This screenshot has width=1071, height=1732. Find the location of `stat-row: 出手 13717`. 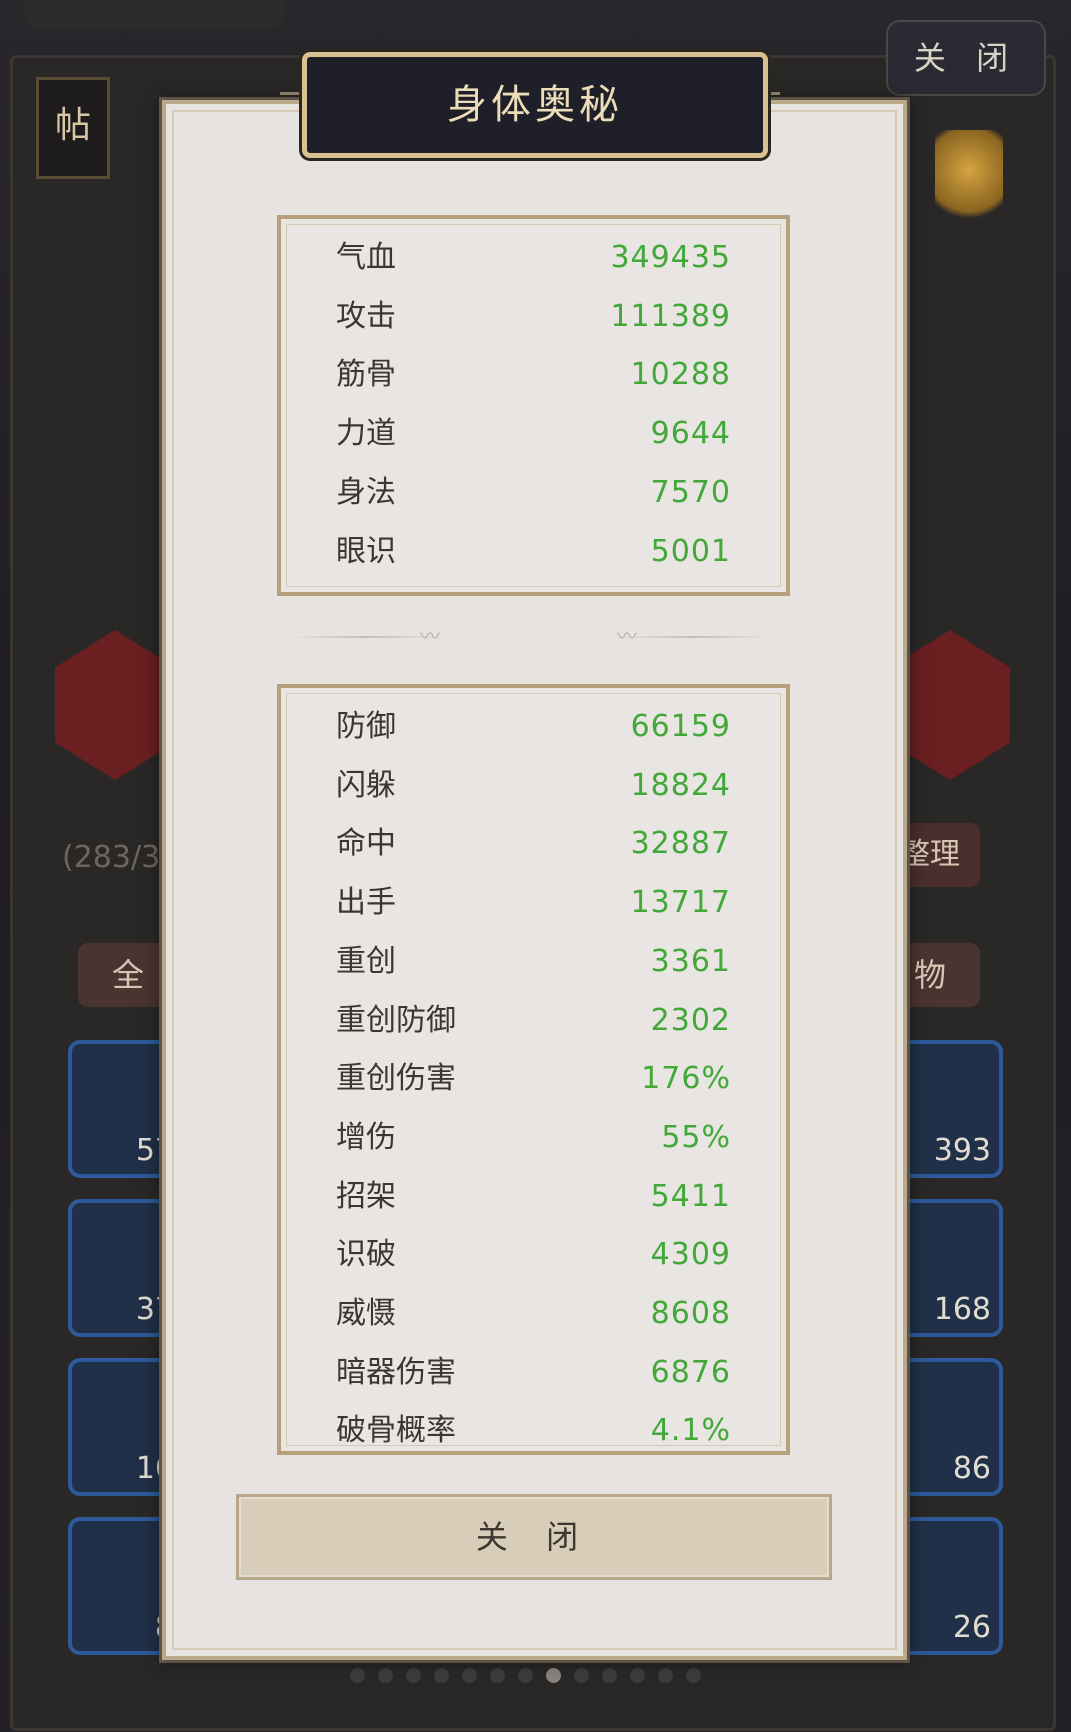

stat-row: 出手 13717 is located at coordinates (533, 903).